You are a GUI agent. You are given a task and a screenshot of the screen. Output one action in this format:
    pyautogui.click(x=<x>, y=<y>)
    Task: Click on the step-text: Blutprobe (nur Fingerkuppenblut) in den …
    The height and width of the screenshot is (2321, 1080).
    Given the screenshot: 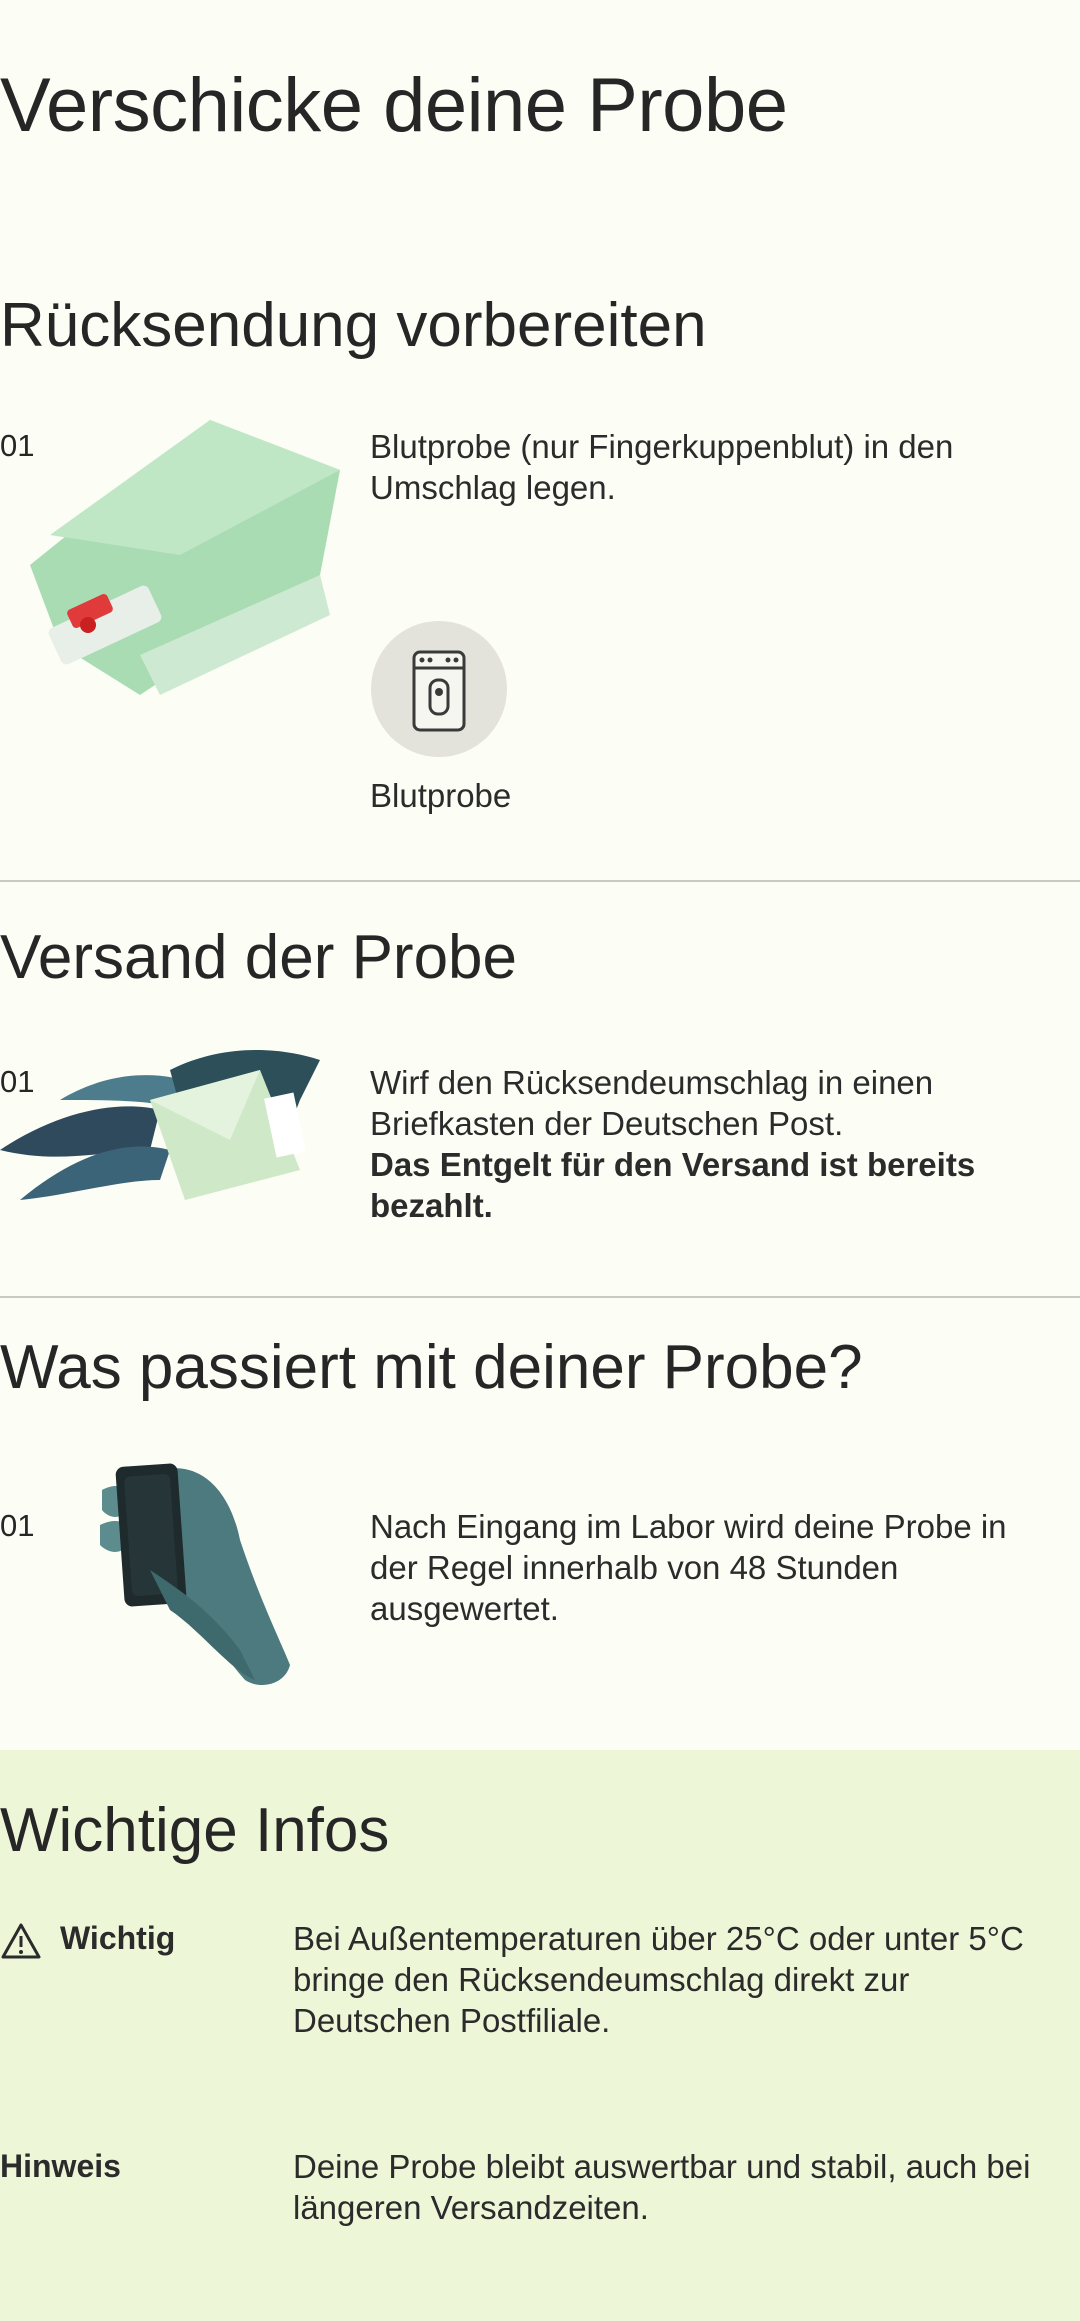 What is the action you would take?
    pyautogui.click(x=662, y=467)
    